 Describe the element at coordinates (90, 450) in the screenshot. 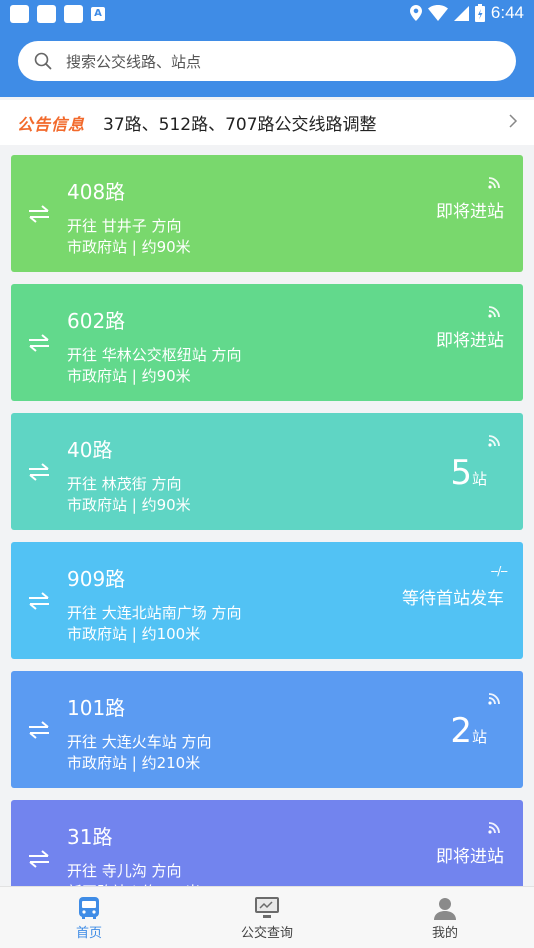

I see `route-name: 40路` at that location.